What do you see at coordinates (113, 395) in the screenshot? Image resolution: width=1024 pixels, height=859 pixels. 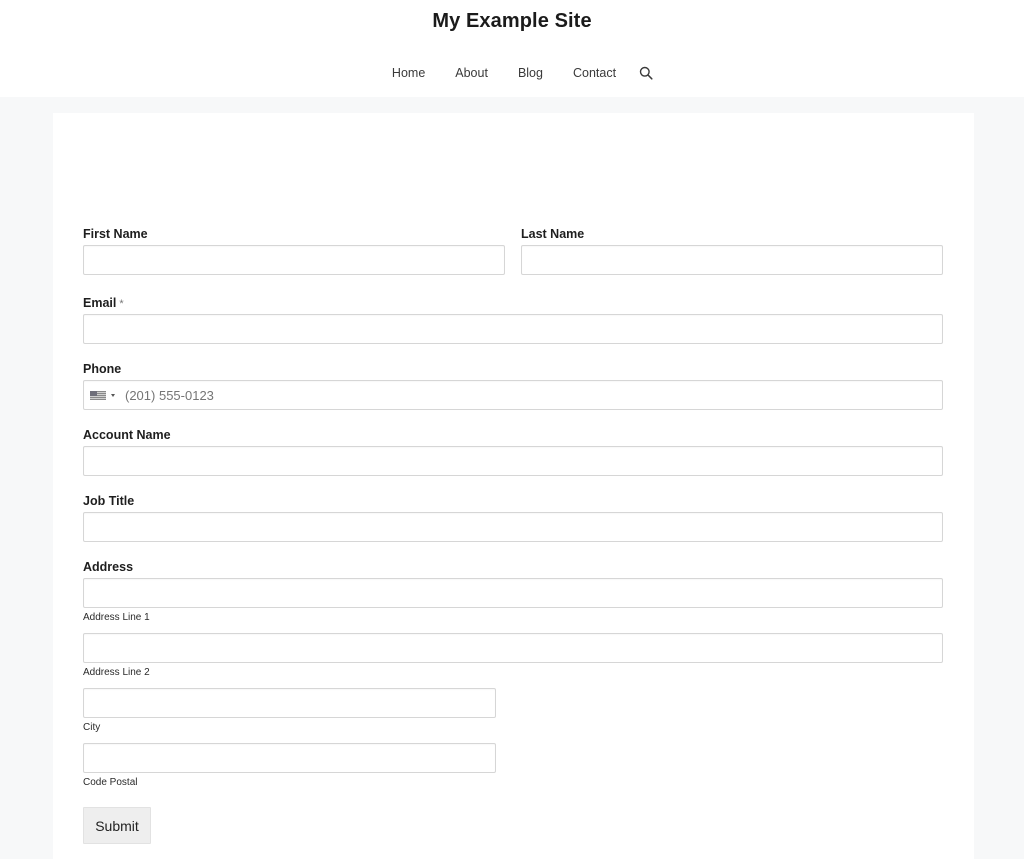 I see `chevron-down-icon` at bounding box center [113, 395].